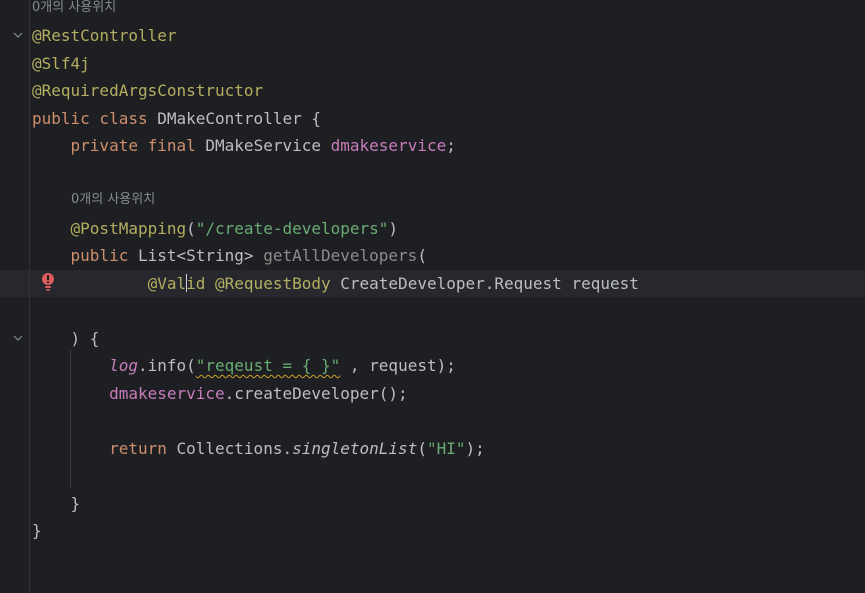 Image resolution: width=865 pixels, height=593 pixels. Describe the element at coordinates (263, 145) in the screenshot. I see `type-name: DMakeService` at that location.